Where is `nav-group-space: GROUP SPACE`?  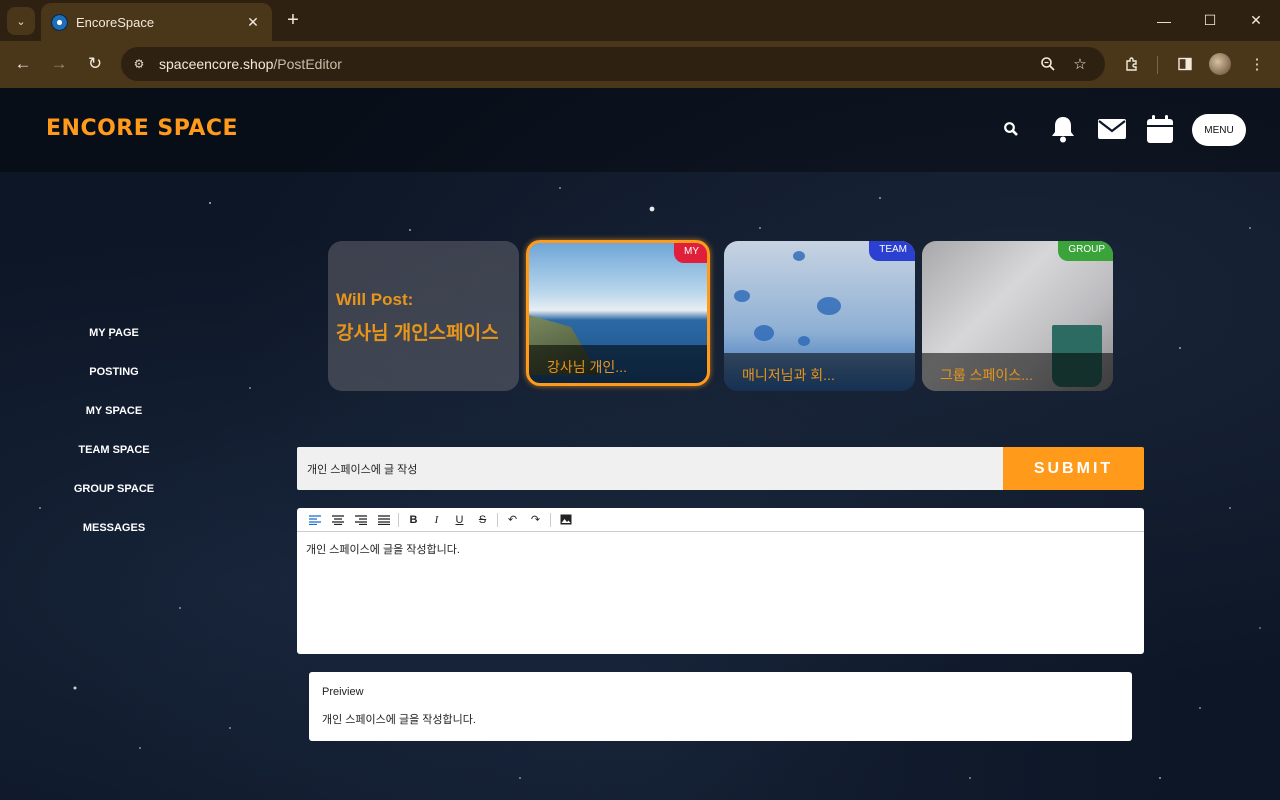 nav-group-space: GROUP SPACE is located at coordinates (114, 501).